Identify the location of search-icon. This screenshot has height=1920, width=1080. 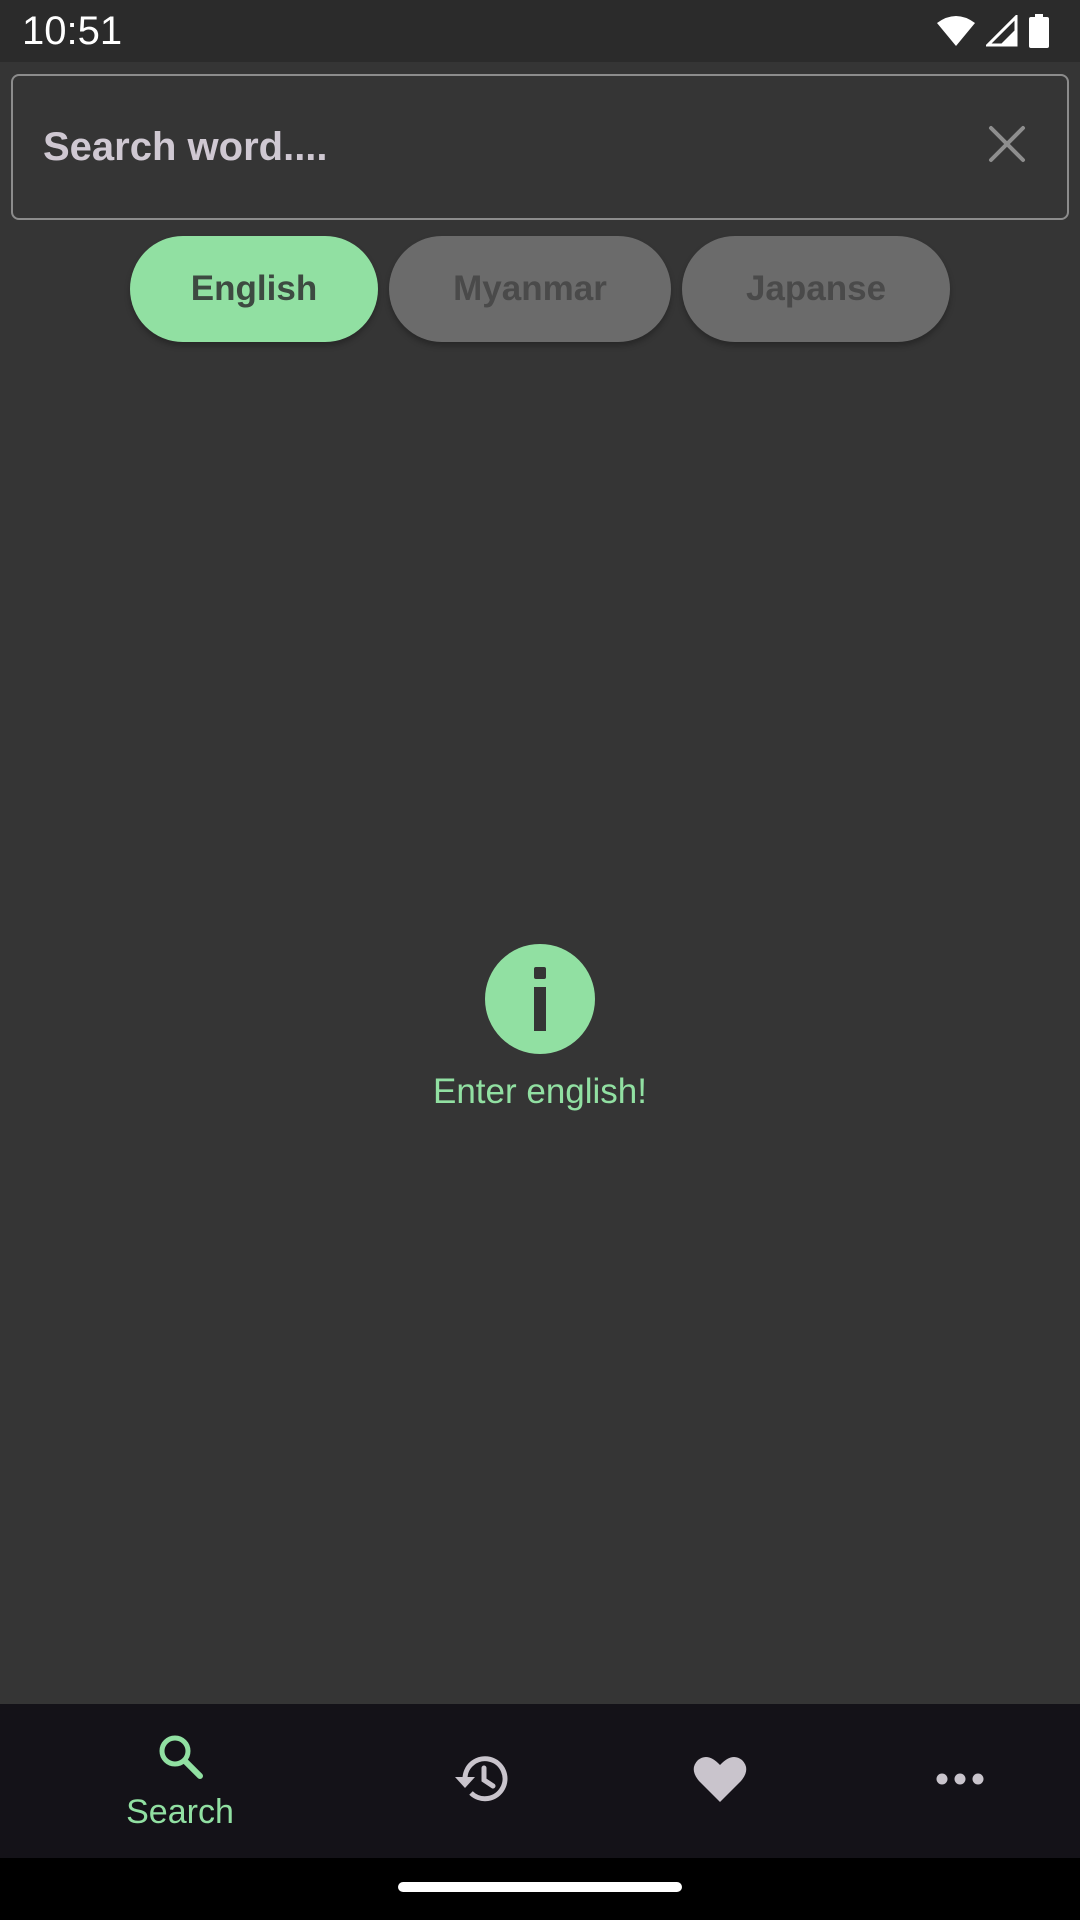
(180, 1758).